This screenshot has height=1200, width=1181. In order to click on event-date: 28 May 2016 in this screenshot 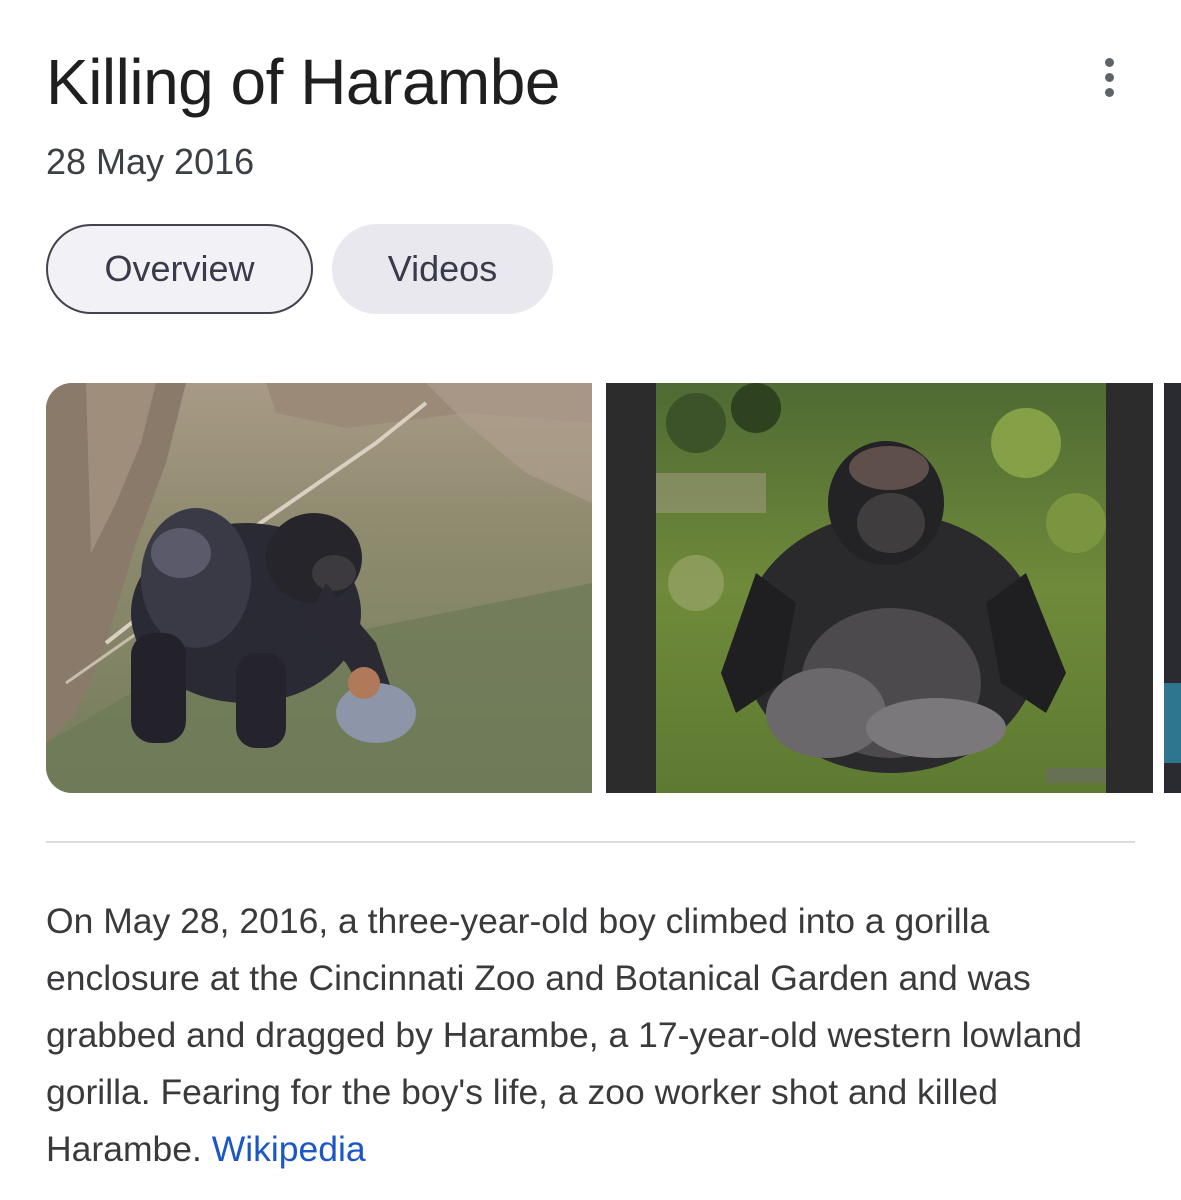, I will do `click(150, 161)`.